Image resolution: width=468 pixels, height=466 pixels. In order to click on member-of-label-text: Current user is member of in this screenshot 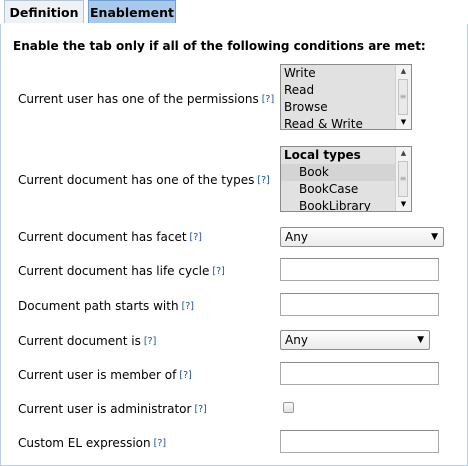, I will do `click(97, 375)`.